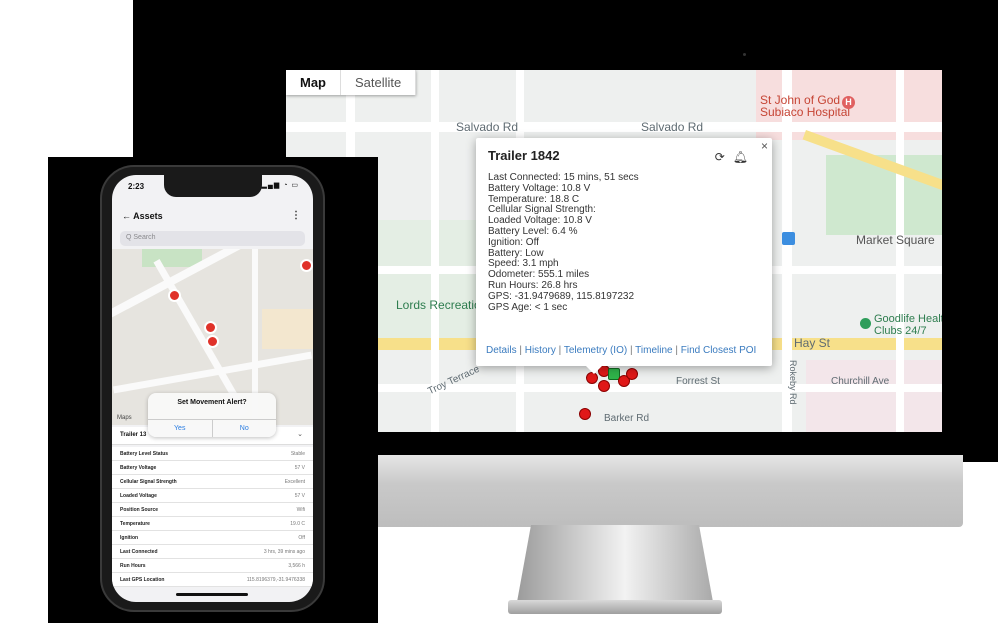 This screenshot has height=641, width=998. What do you see at coordinates (561, 296) in the screenshot?
I see `popup-line: GPS: -31.9479689, 115.8197232` at bounding box center [561, 296].